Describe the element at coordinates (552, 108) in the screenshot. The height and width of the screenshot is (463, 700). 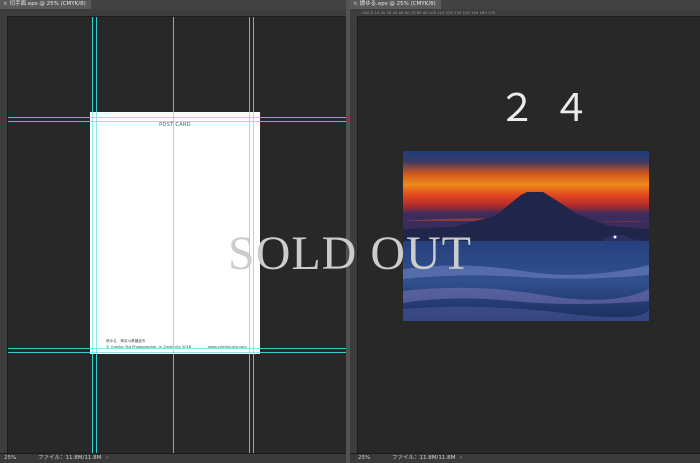
I see `item-number: ２４` at that location.